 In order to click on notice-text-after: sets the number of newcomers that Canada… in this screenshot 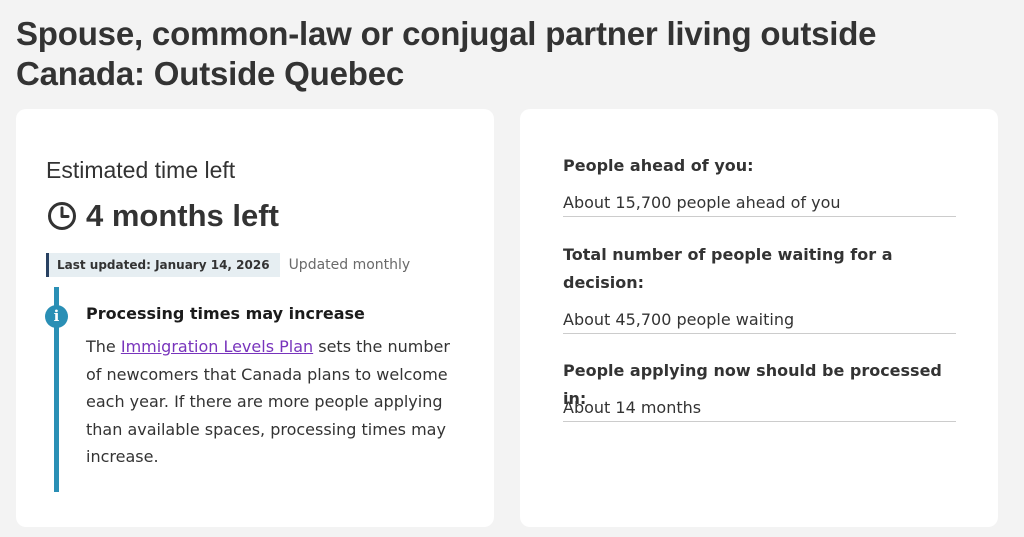, I will do `click(268, 401)`.